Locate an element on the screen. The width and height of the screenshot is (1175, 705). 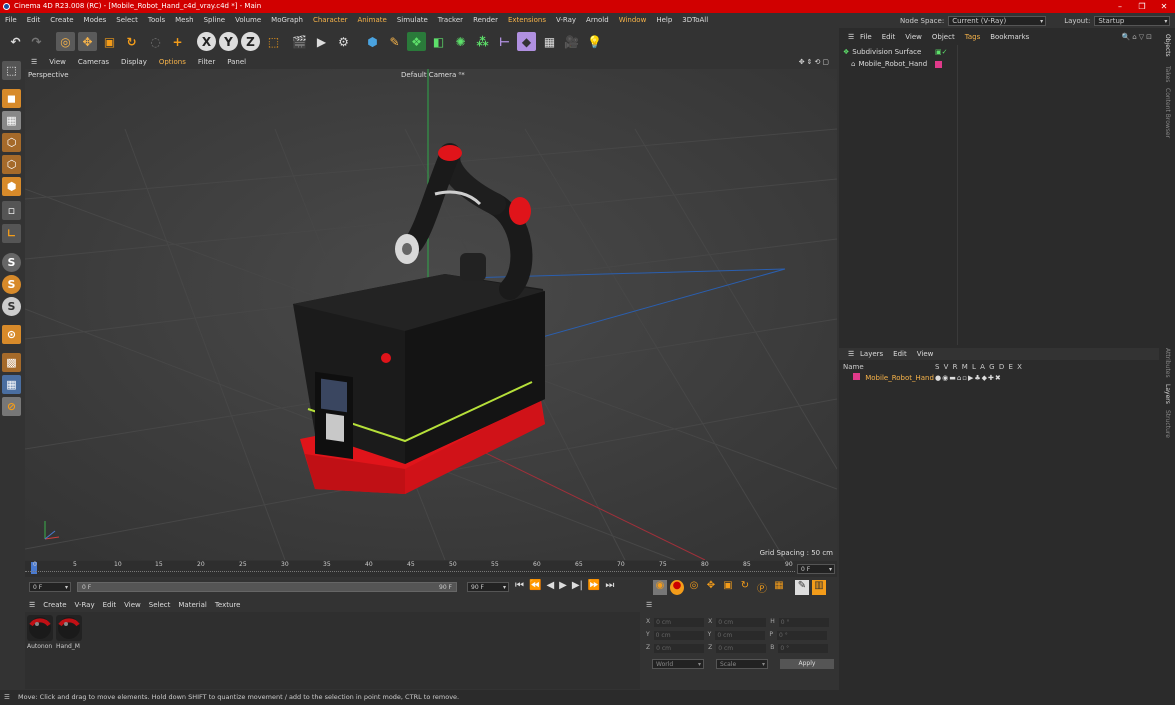
x-axis-icon: X is located at coordinates (206, 41).